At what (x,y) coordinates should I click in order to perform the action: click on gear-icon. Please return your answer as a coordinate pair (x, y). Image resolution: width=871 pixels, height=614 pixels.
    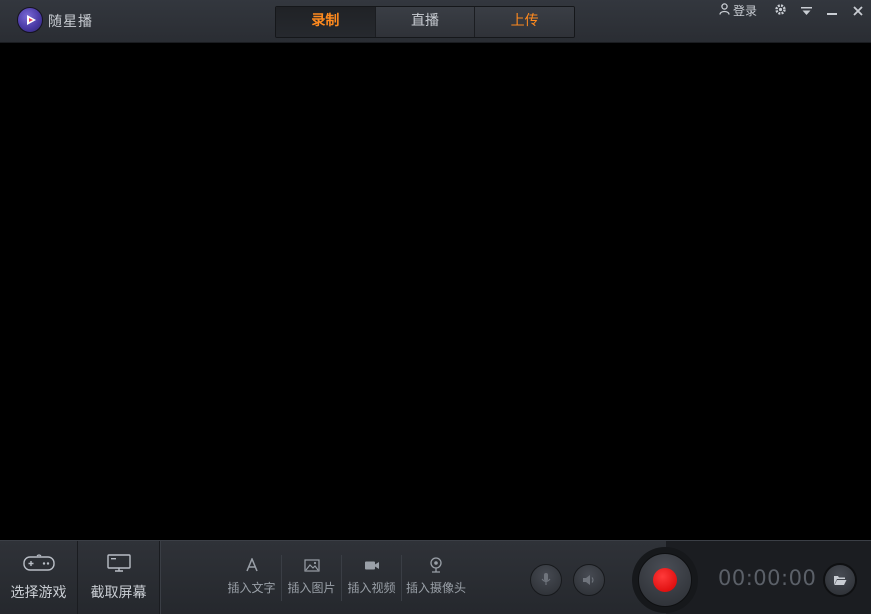
    Looking at the image, I should click on (780, 10).